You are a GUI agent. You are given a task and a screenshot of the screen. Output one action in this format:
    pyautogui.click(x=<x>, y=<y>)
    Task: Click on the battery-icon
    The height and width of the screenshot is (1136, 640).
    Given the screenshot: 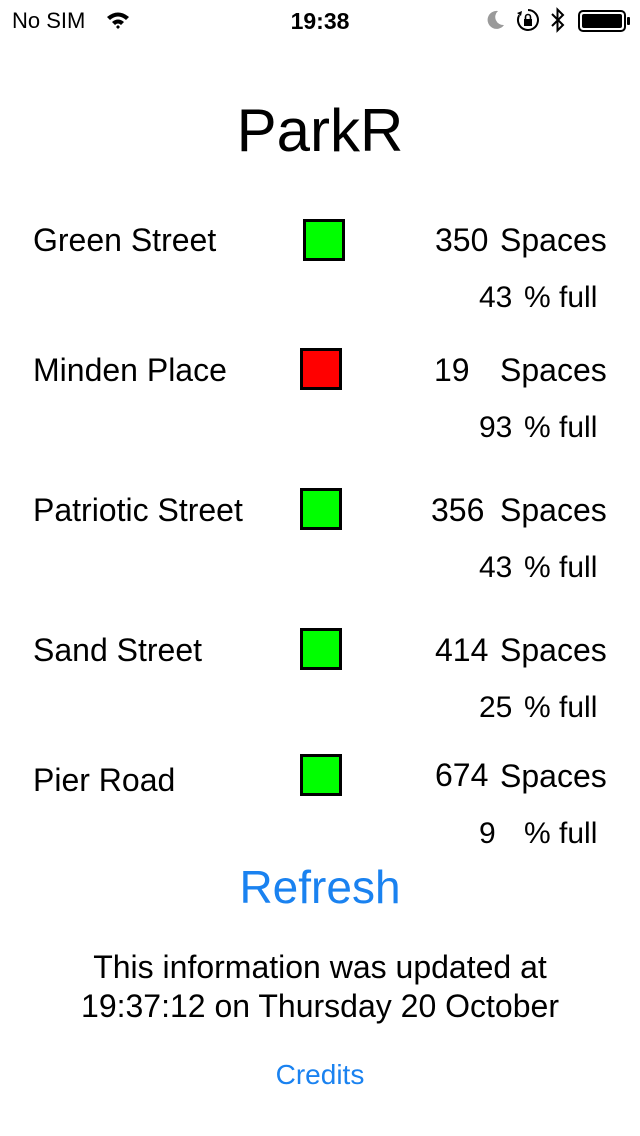 What is the action you would take?
    pyautogui.click(x=604, y=21)
    